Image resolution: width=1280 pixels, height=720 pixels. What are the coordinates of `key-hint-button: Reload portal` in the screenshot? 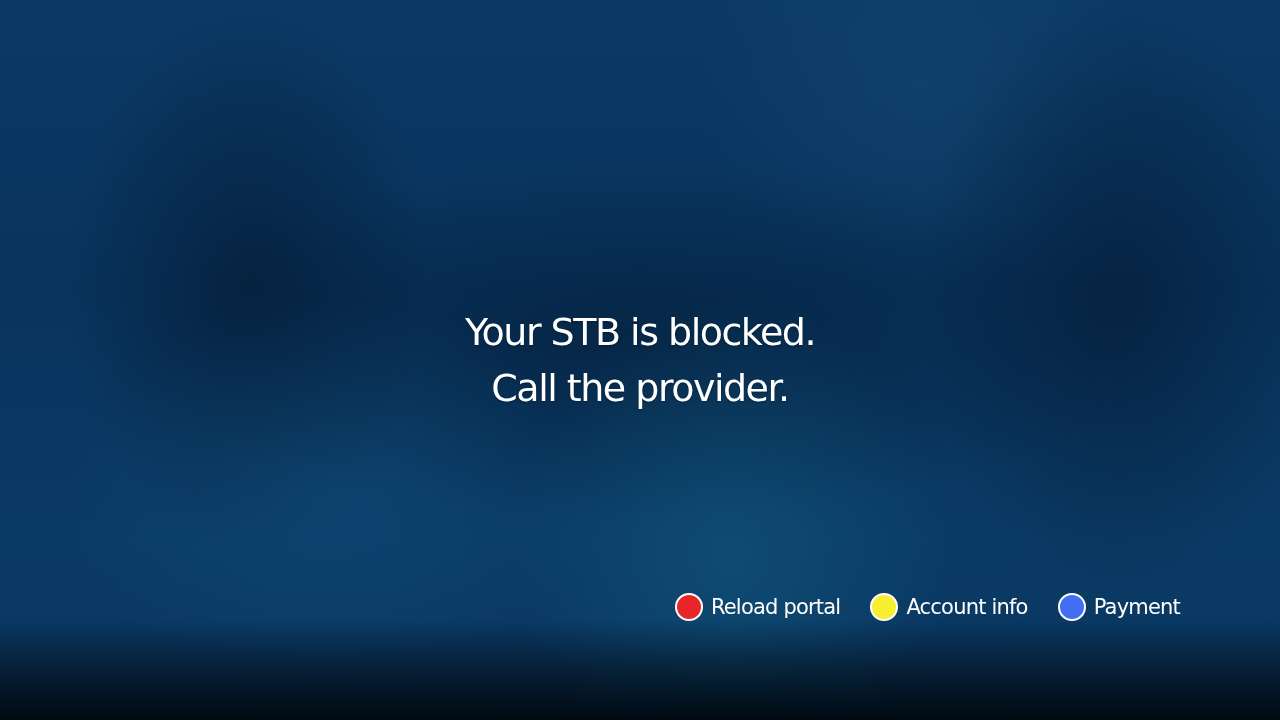 It's located at (757, 607).